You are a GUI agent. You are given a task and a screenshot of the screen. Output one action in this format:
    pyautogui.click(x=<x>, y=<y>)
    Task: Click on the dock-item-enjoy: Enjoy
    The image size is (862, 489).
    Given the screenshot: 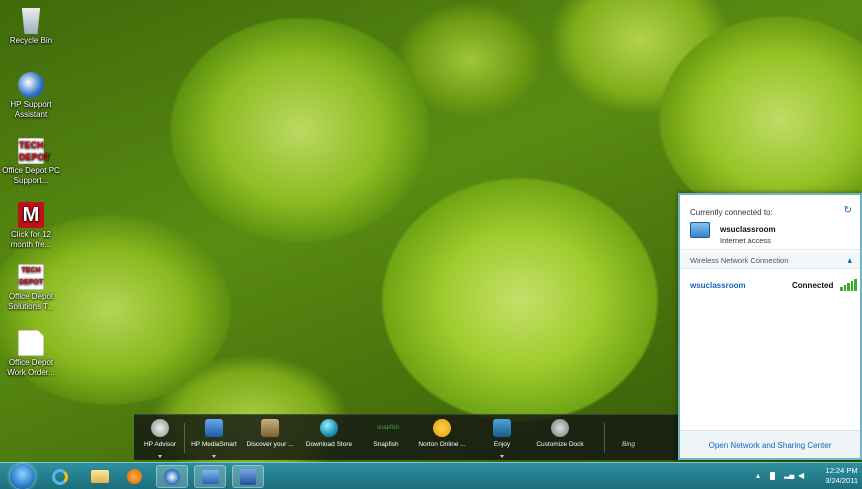 What is the action you would take?
    pyautogui.click(x=502, y=433)
    